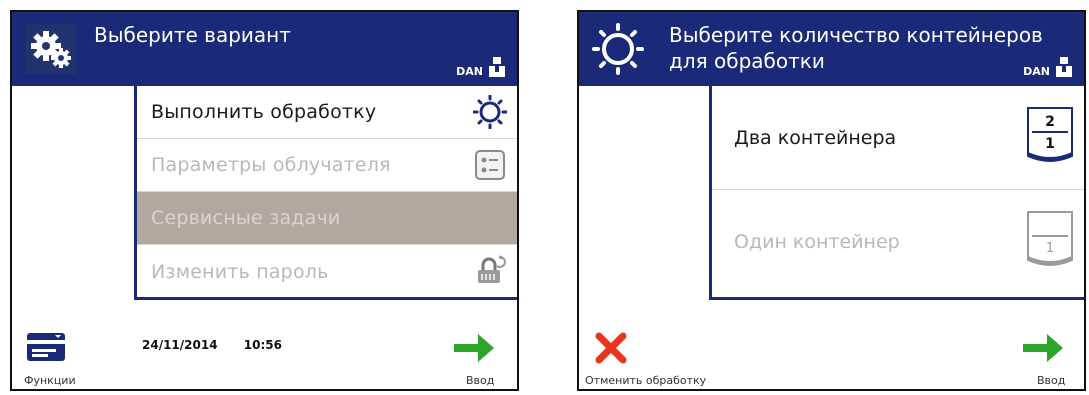 This screenshot has width=1089, height=395. What do you see at coordinates (192, 35) in the screenshot?
I see `page-title: Выберите вариант` at bounding box center [192, 35].